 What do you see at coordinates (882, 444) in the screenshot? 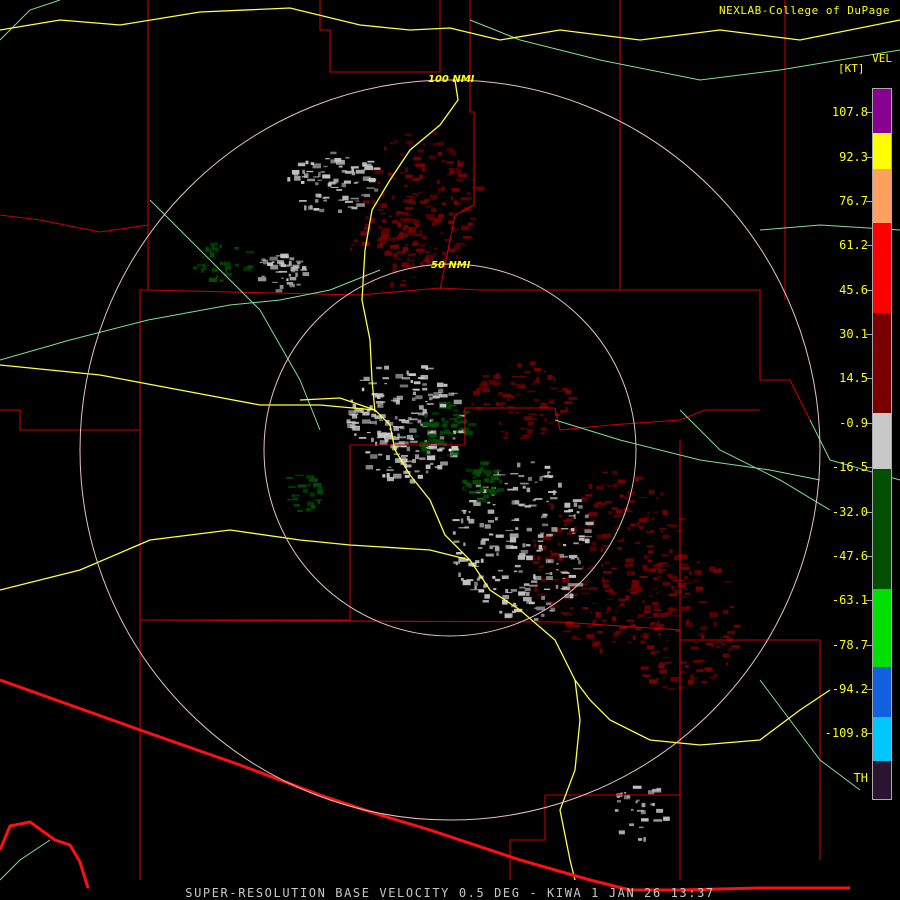
I see `velocity-color-legend` at bounding box center [882, 444].